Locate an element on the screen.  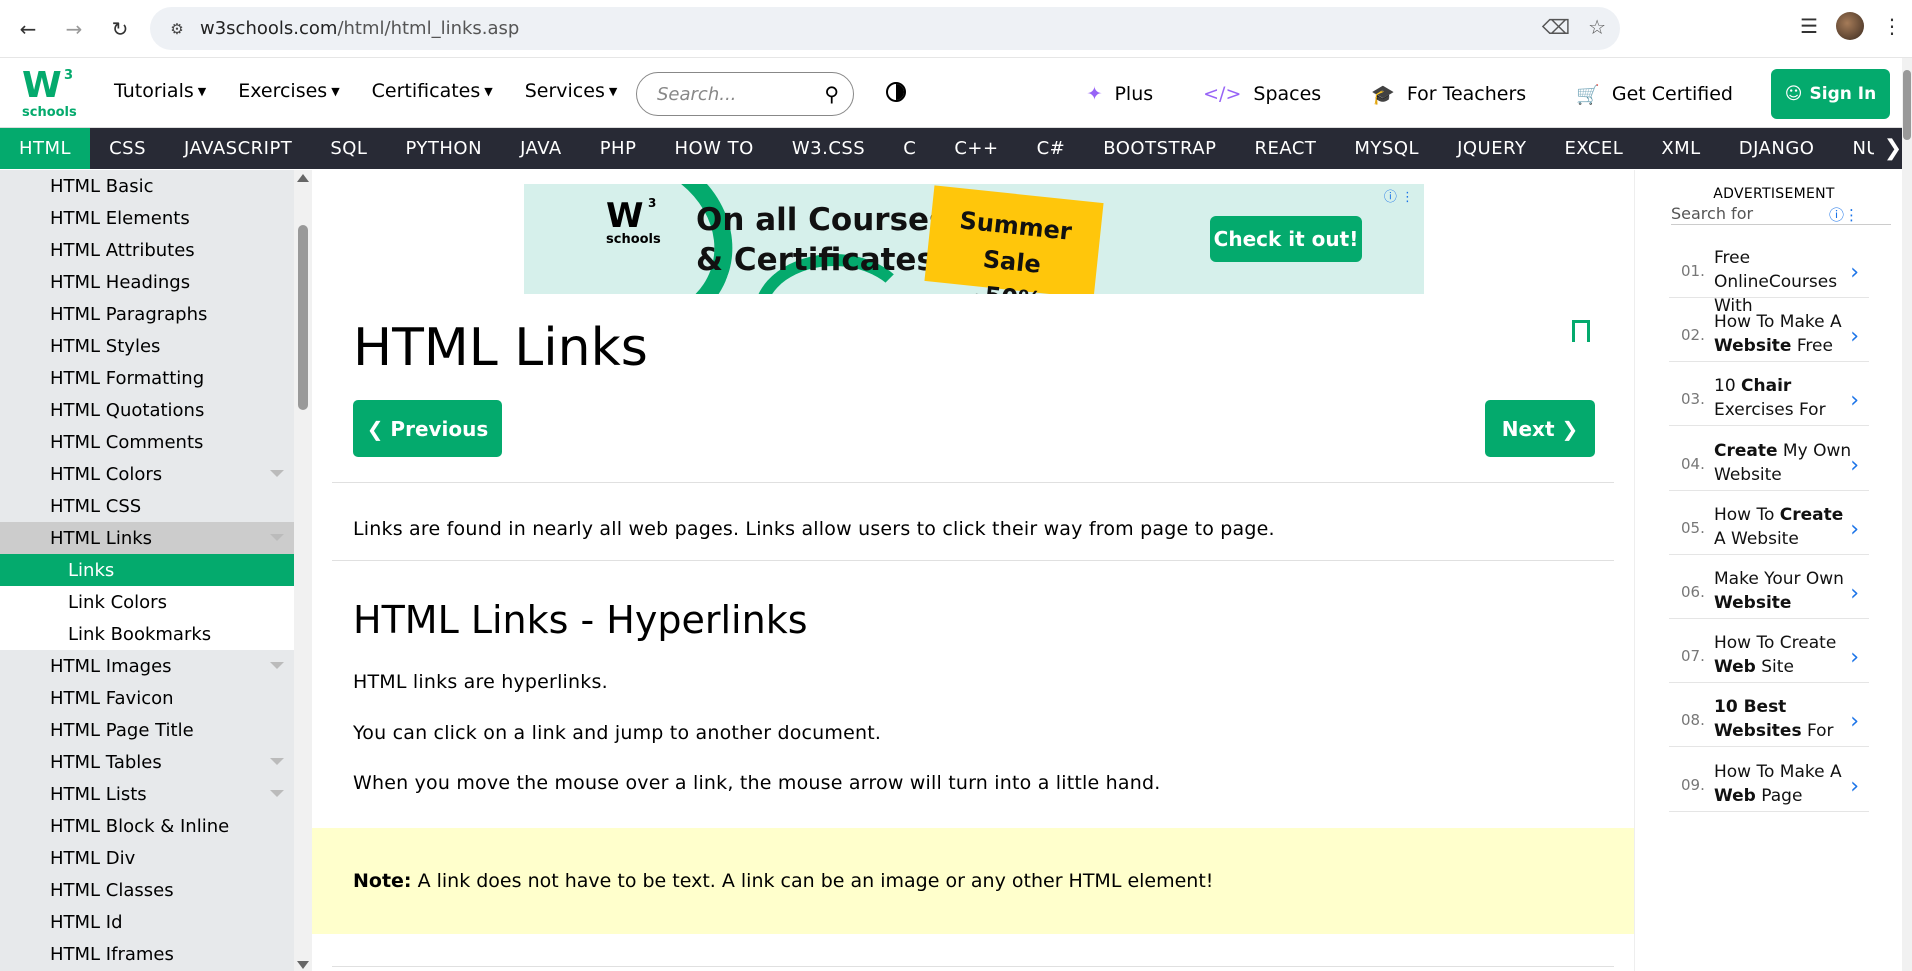
sidebar-item: HTML Links is located at coordinates (147, 538).